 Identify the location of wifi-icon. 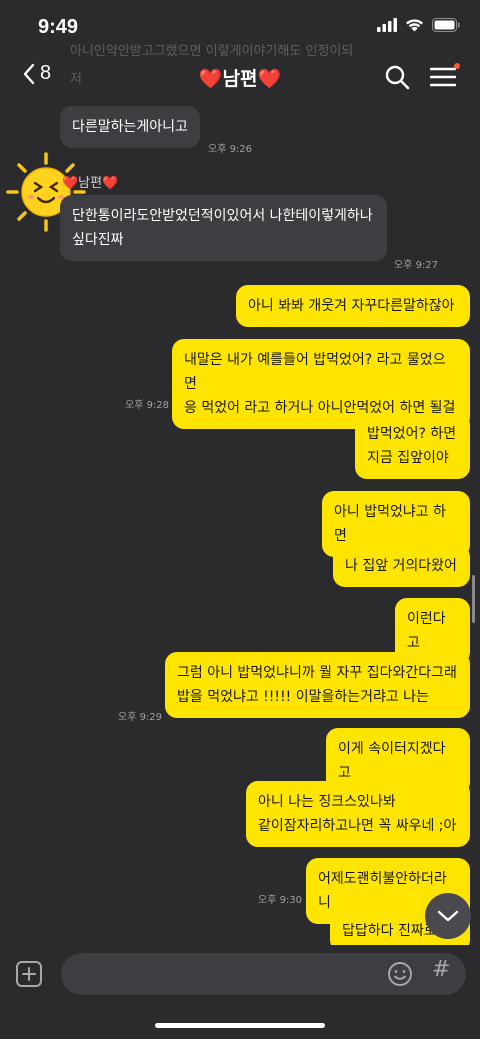
(414, 25).